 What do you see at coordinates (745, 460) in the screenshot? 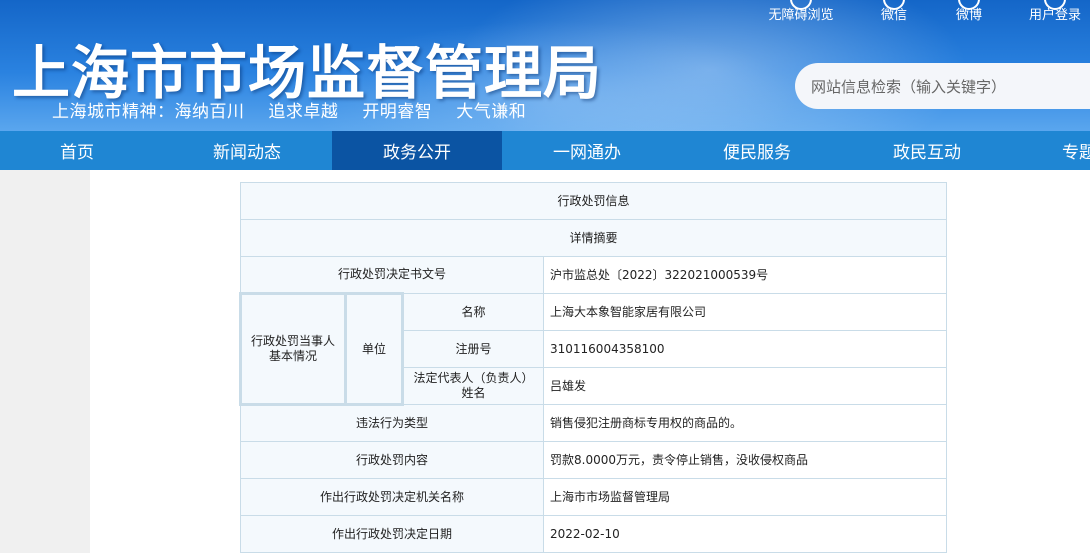
I see `penalty-value: 罚款8.0000万元，责令停止销售，没收侵权商品` at bounding box center [745, 460].